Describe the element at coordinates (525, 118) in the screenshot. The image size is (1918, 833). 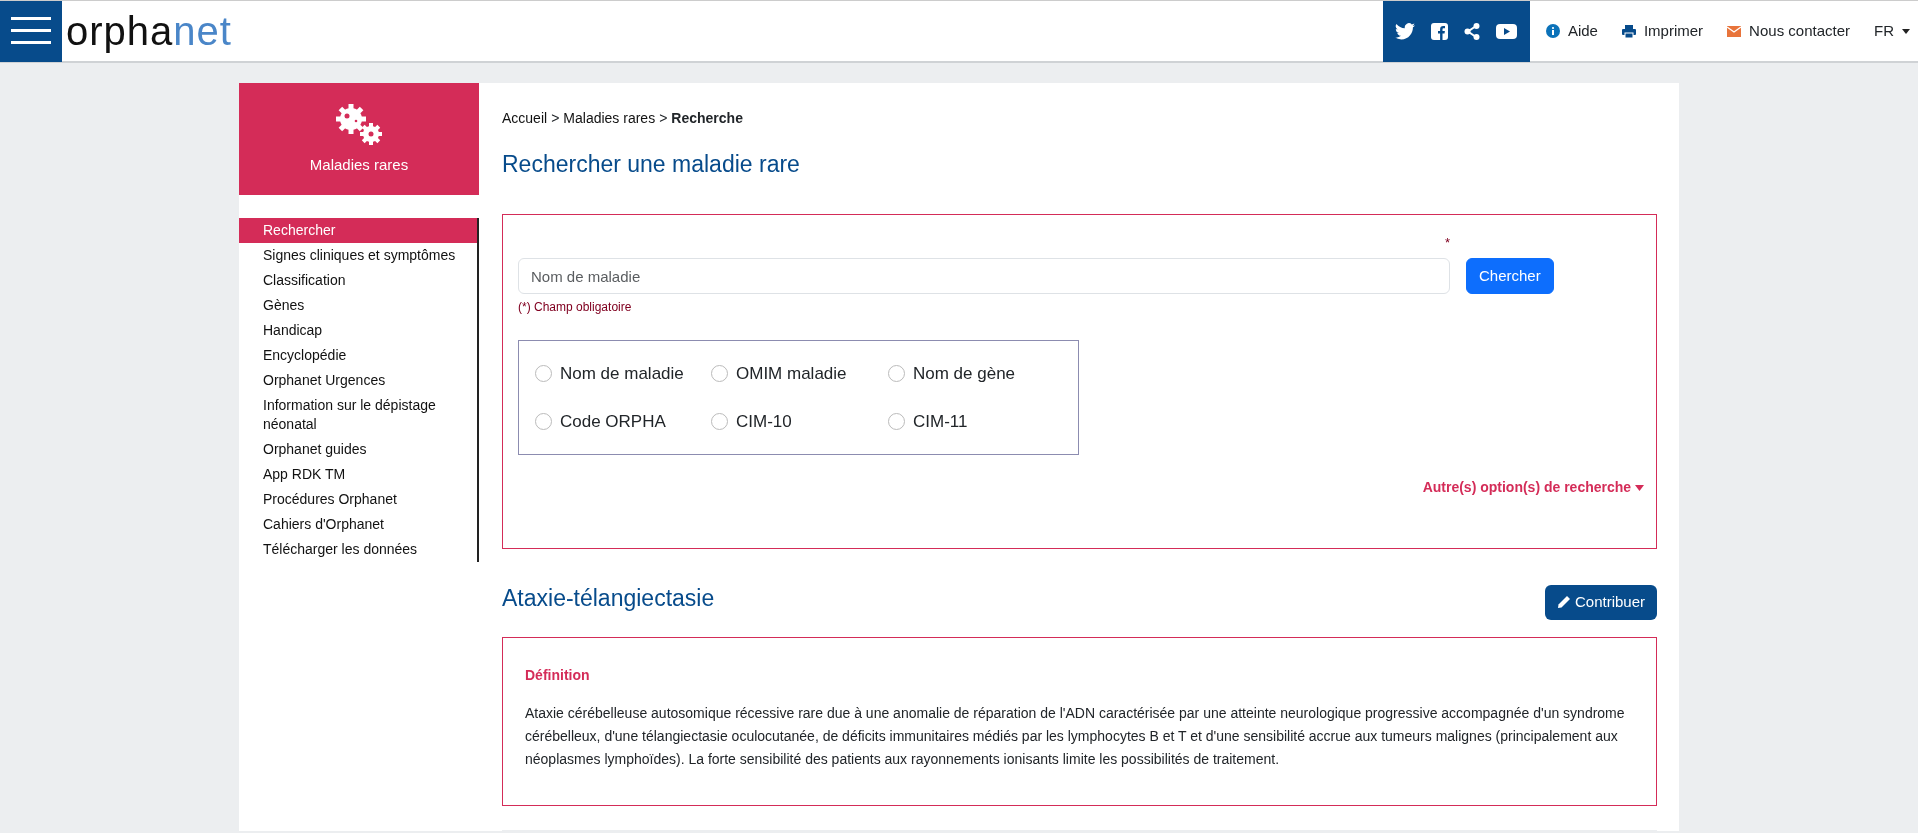
I see `breadcrumb-link: Accueil` at that location.